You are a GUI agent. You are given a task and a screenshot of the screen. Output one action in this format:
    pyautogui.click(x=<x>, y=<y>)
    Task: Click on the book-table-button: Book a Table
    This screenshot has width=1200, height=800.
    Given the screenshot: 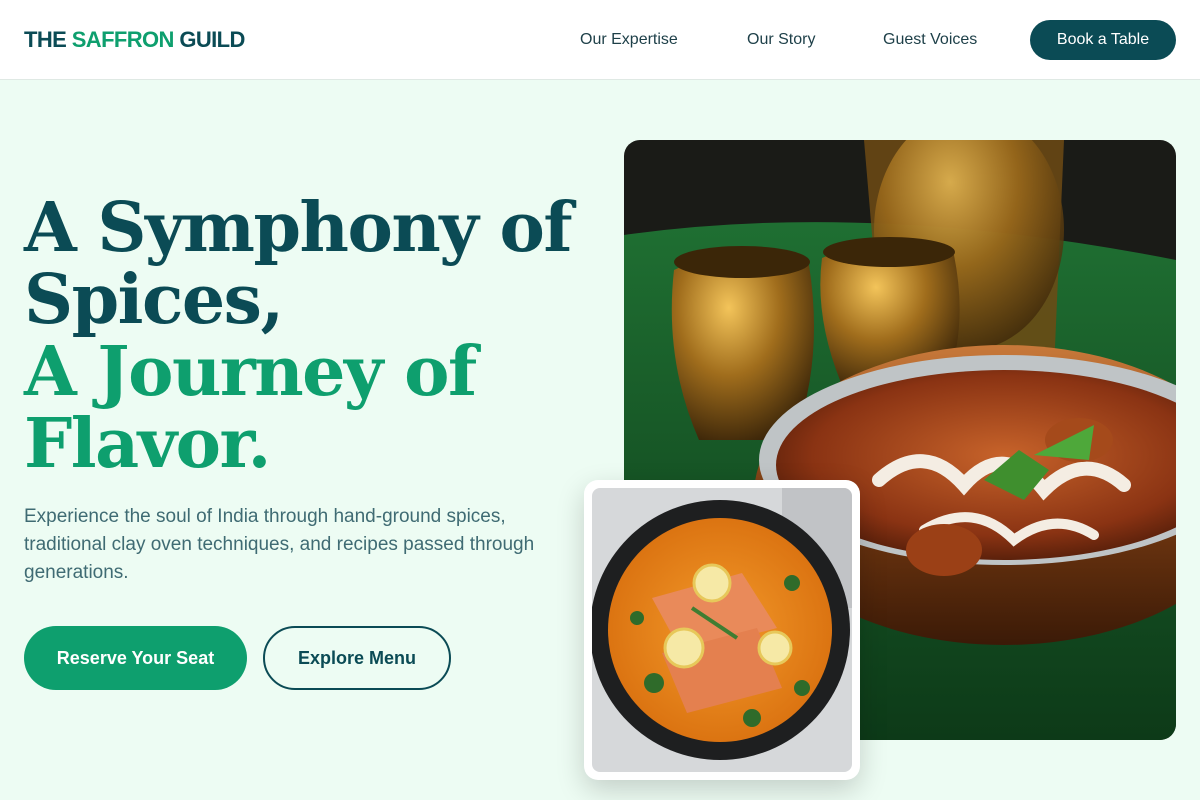 What is the action you would take?
    pyautogui.click(x=1103, y=40)
    